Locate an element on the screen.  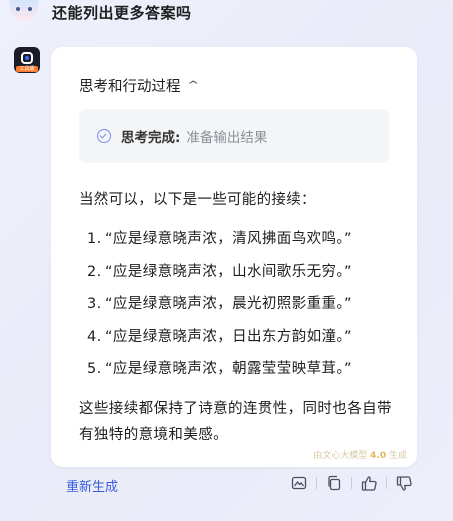
user-question: 还能列出更多答案吗 is located at coordinates (122, 12).